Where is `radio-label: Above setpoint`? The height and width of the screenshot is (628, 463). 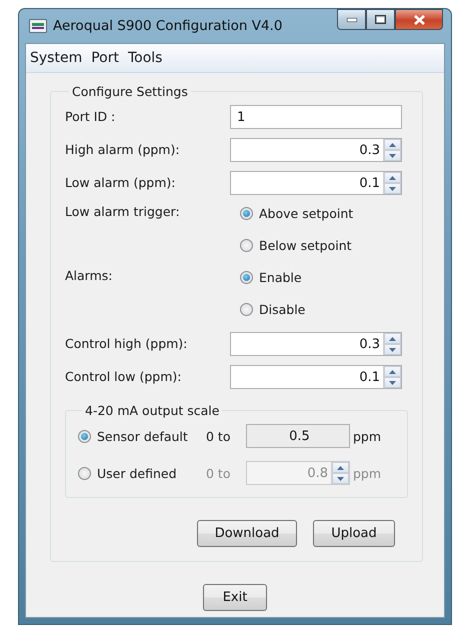
radio-label: Above setpoint is located at coordinates (306, 213).